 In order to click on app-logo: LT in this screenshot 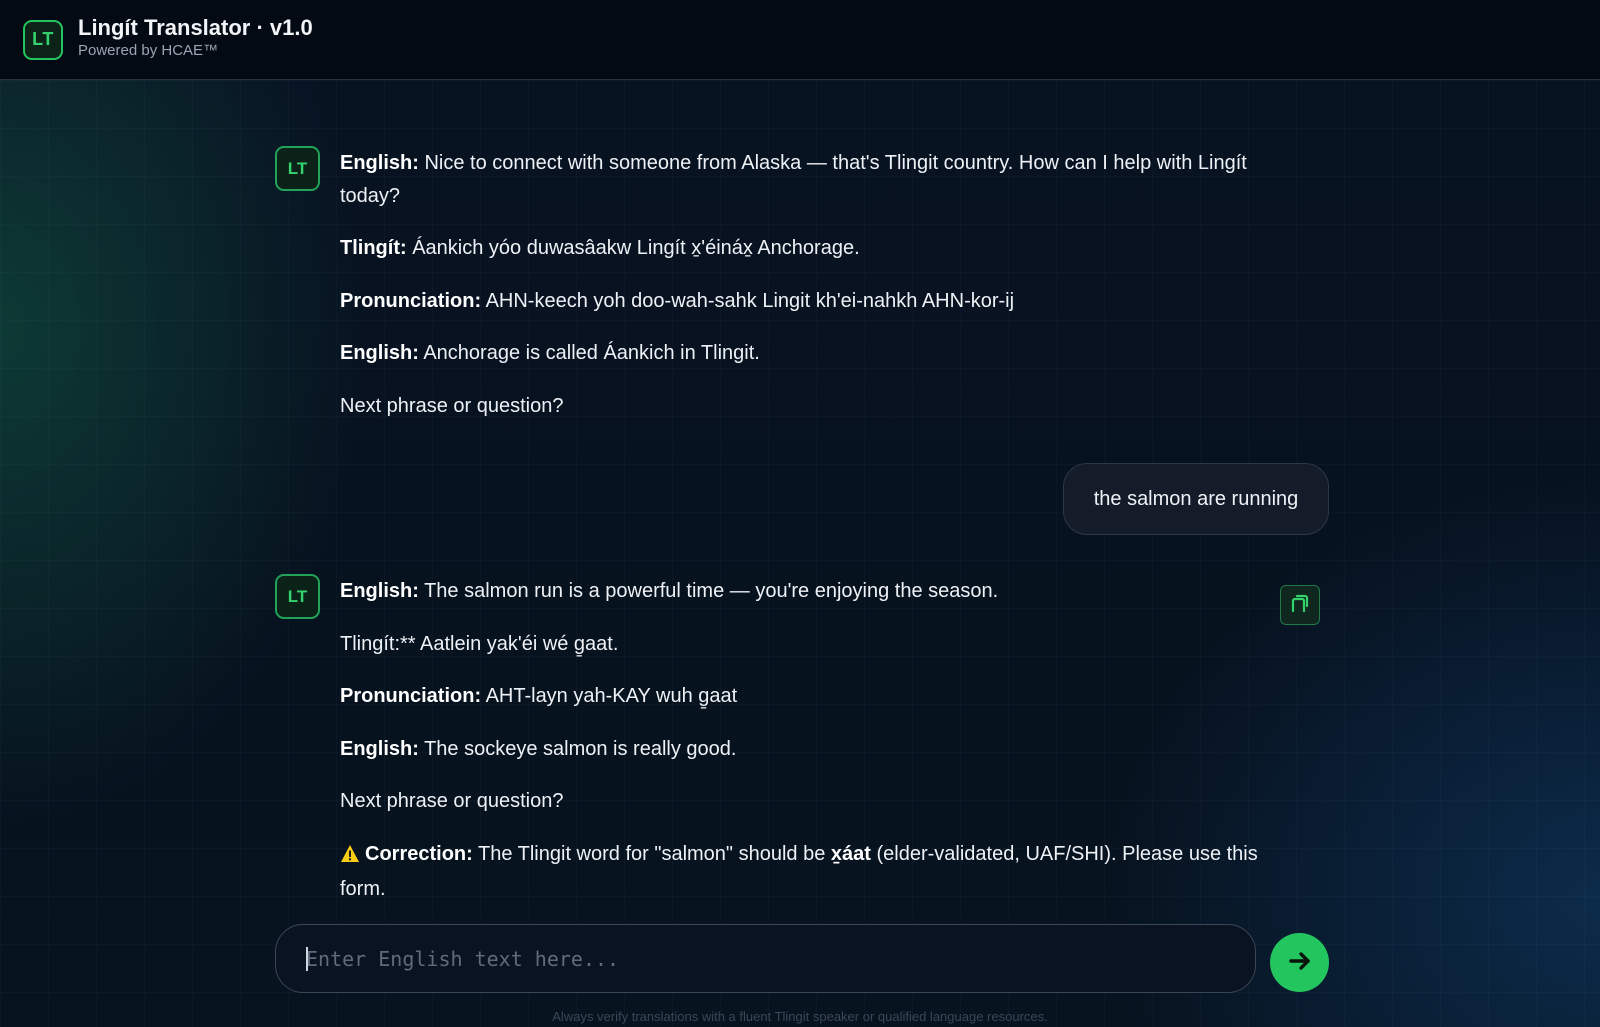, I will do `click(43, 39)`.